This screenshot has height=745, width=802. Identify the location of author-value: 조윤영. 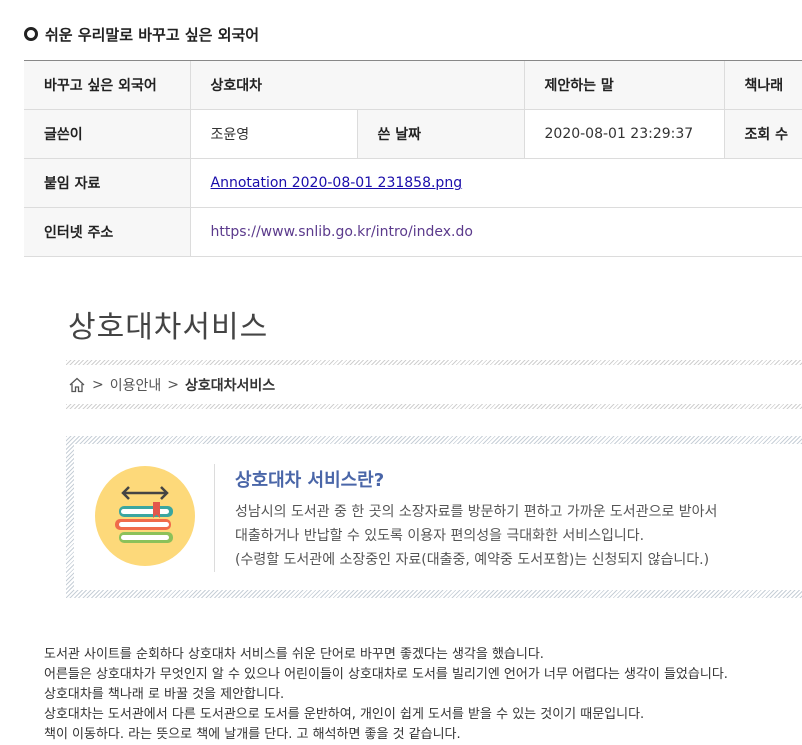
(273, 134).